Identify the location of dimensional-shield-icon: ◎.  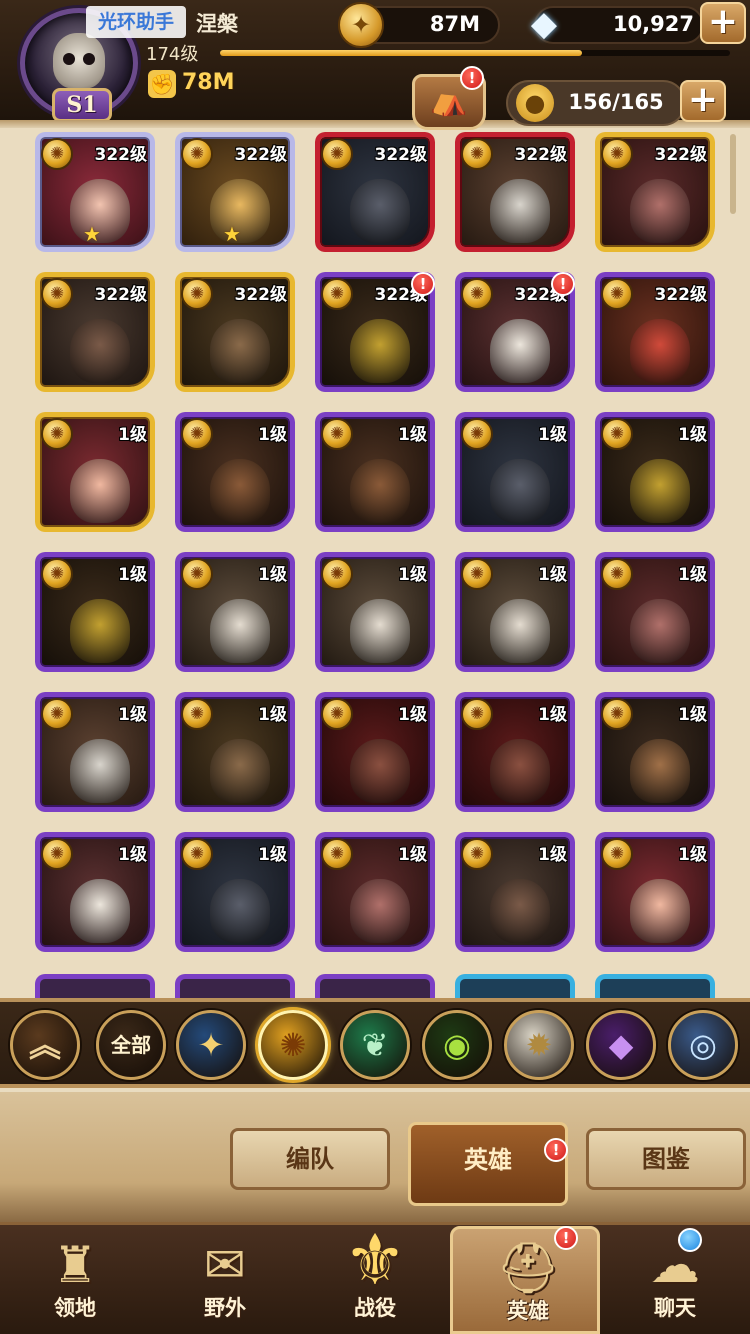
(703, 1045).